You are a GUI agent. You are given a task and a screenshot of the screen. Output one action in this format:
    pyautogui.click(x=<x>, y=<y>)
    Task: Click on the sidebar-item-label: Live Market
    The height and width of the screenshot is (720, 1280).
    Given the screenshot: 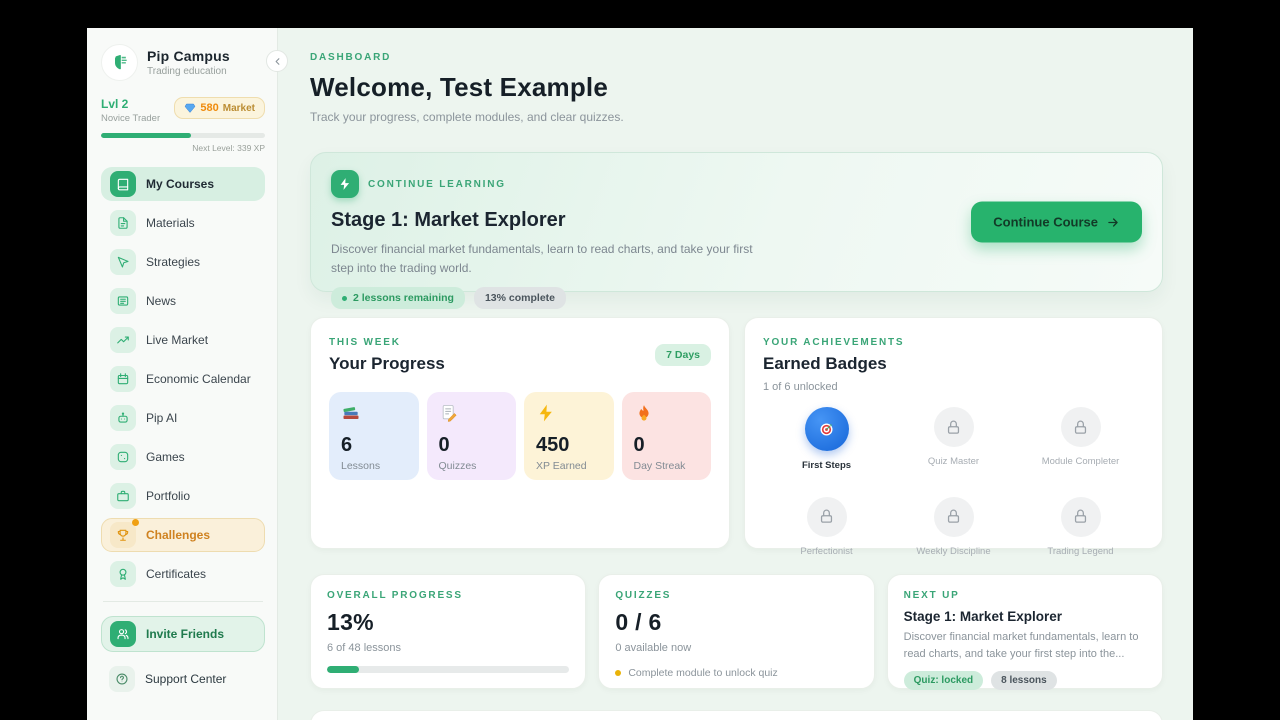 What is the action you would take?
    pyautogui.click(x=177, y=340)
    